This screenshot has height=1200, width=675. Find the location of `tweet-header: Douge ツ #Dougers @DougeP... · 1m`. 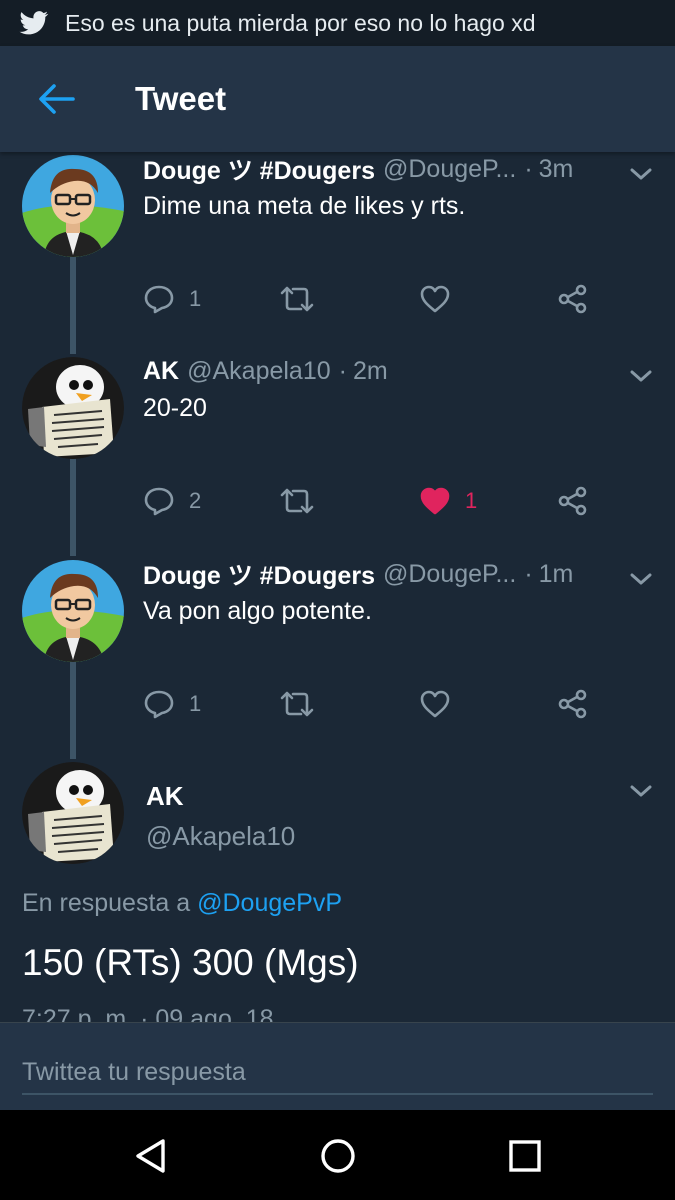

tweet-header: Douge ツ #Dougers @DougeP... · 1m is located at coordinates (374, 574).